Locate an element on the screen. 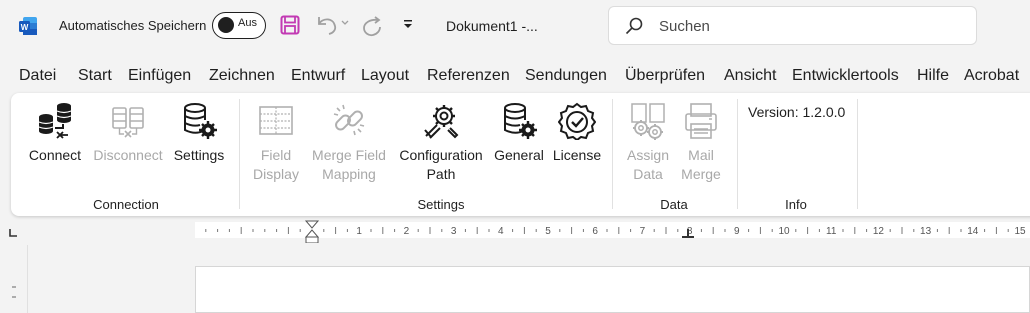 The image size is (1030, 313). merge-field-mapping-button: Merge Field Mapping is located at coordinates (349, 143).